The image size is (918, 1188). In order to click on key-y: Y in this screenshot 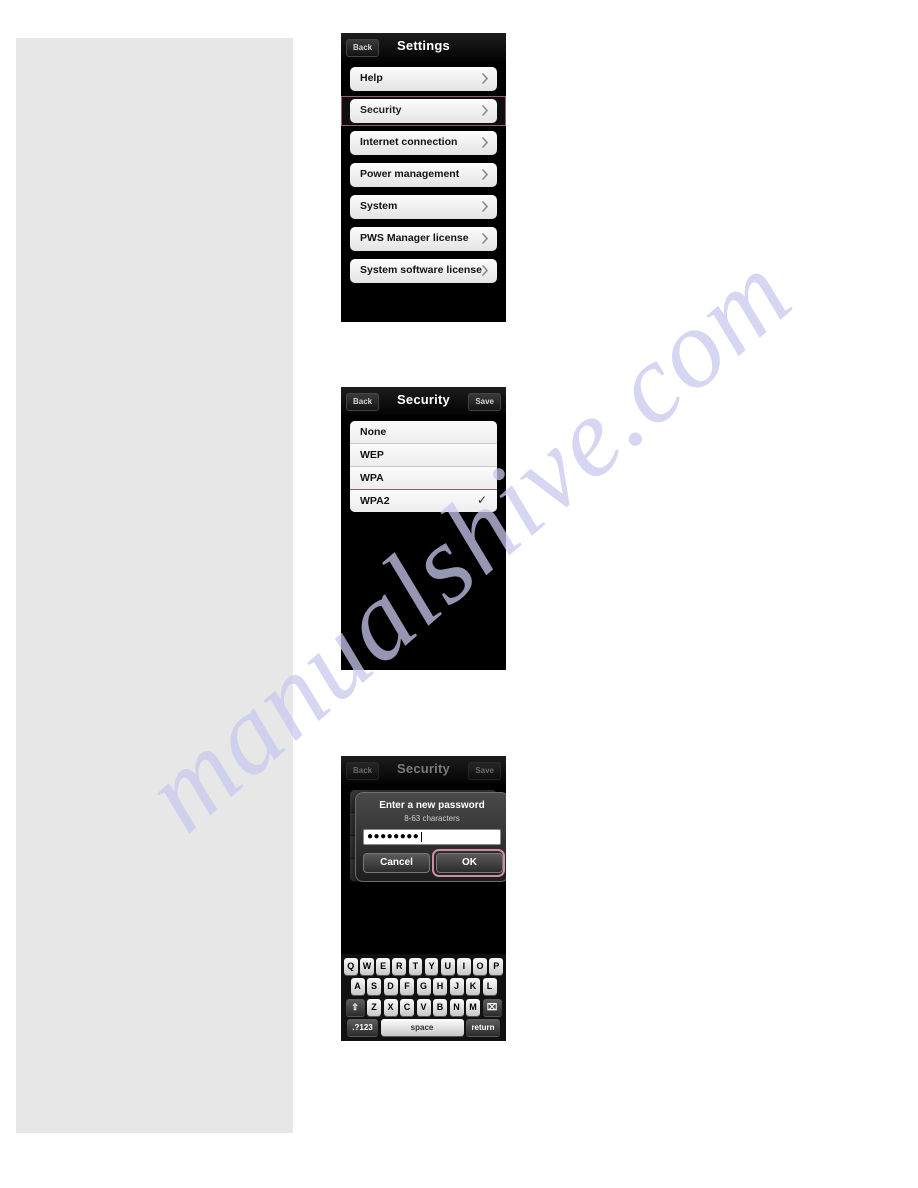, I will do `click(431, 966)`.